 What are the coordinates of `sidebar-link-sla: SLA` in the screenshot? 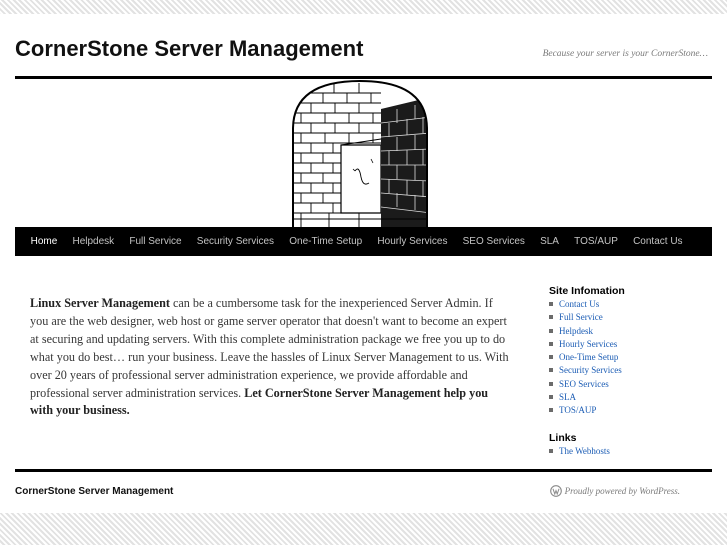 It's located at (567, 397).